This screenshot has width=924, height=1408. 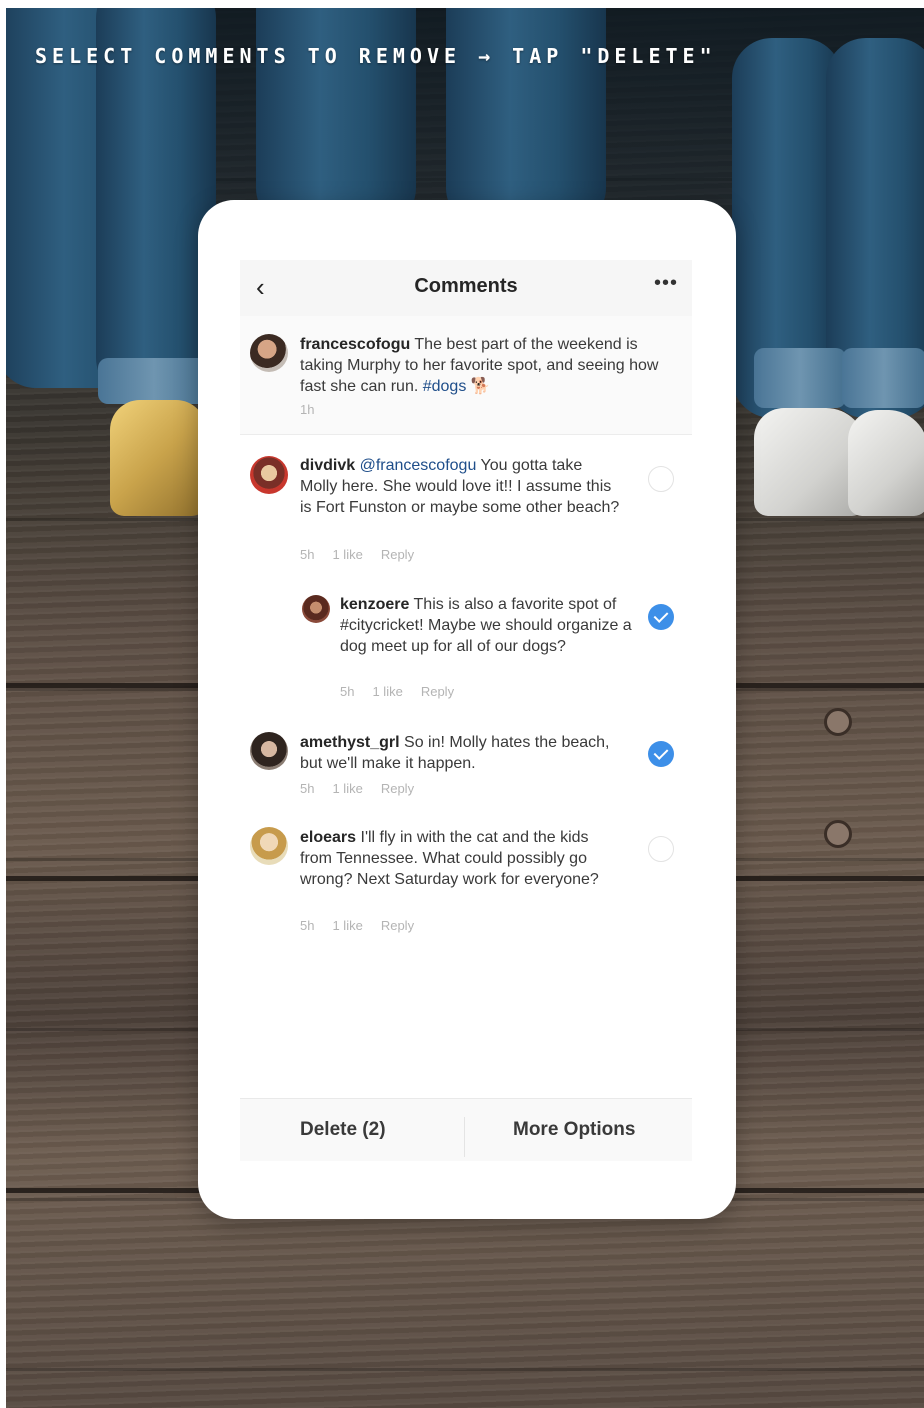 I want to click on comment-username: kenzoere, so click(x=374, y=604).